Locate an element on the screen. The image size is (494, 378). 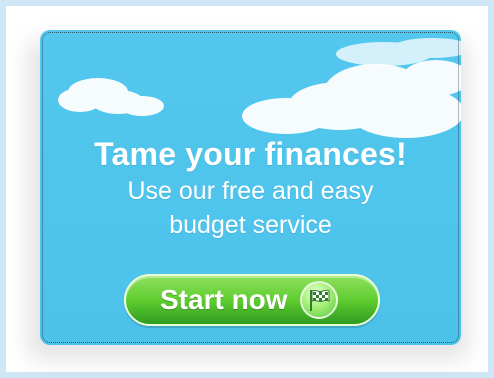
checkered-flag-glyph is located at coordinates (319, 300).